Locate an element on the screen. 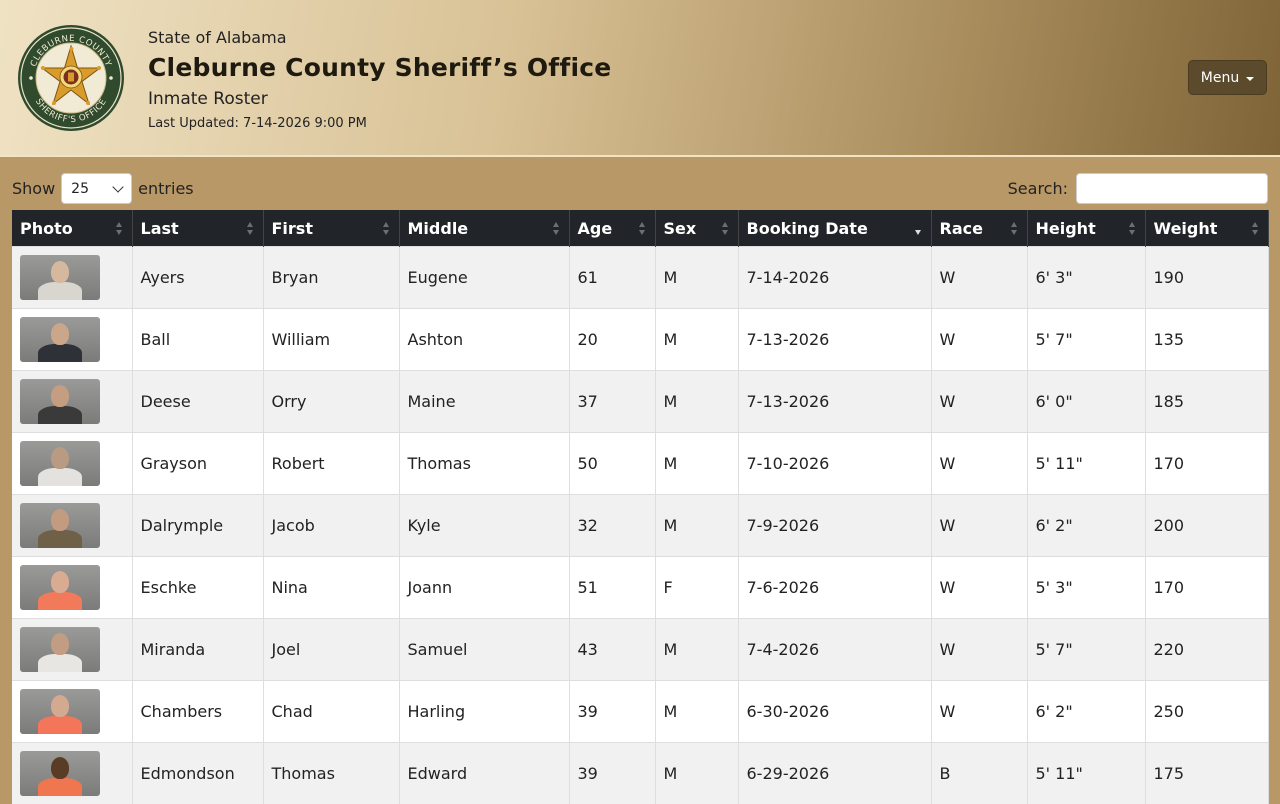  sheriff-seal-logo: CLEBURNE COUNTY SHERIFF'S OFFICE is located at coordinates (71, 78).